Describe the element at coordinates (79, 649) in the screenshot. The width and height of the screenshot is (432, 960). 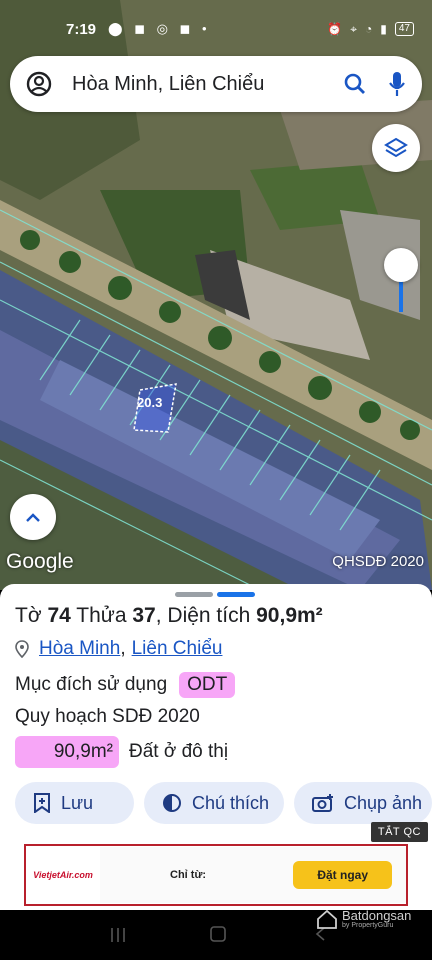
I see `ward-link: Hòa Minh` at that location.